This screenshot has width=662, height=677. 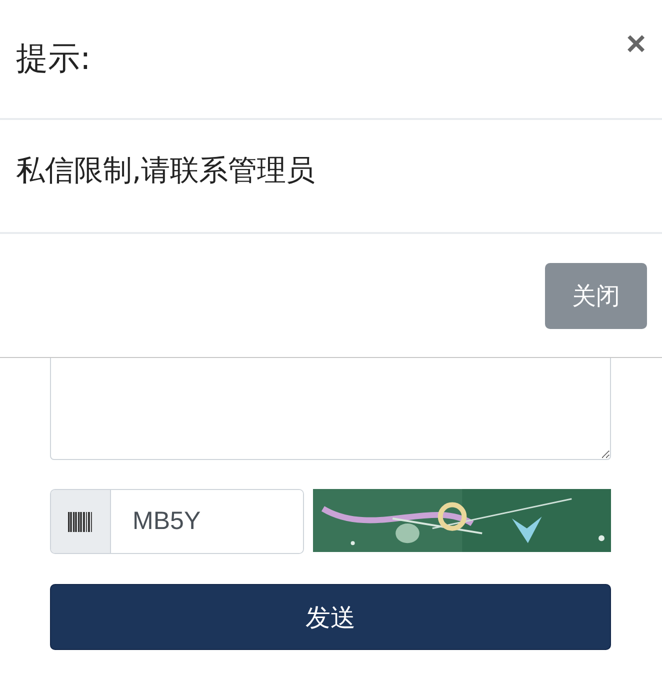 What do you see at coordinates (166, 170) in the screenshot?
I see `dialog-message: 私信限制,请联系管理员` at bounding box center [166, 170].